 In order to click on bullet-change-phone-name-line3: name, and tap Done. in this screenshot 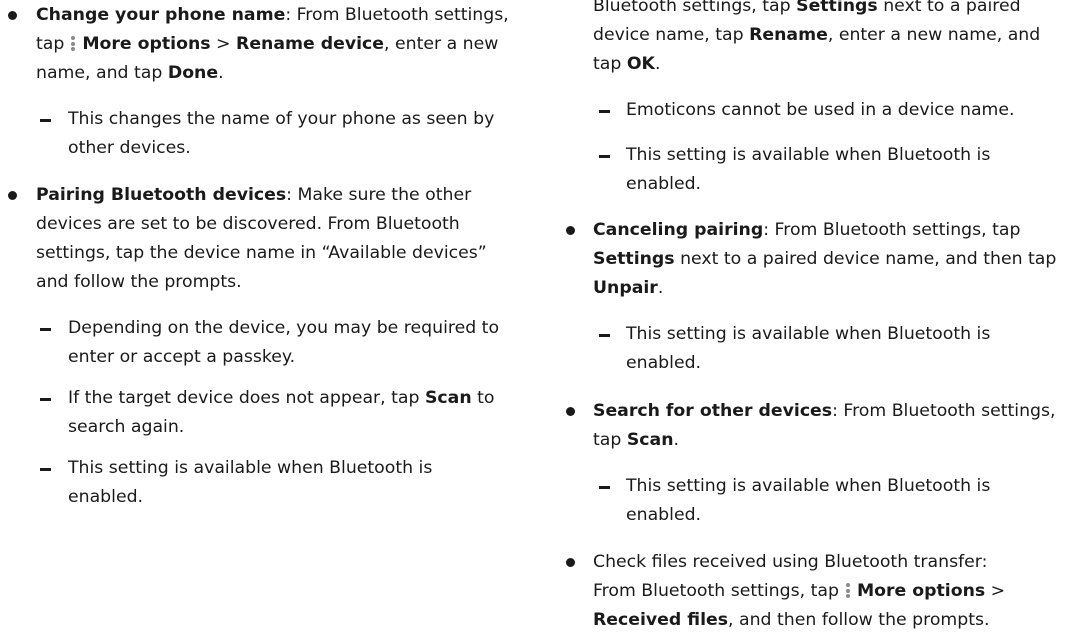, I will do `click(130, 73)`.